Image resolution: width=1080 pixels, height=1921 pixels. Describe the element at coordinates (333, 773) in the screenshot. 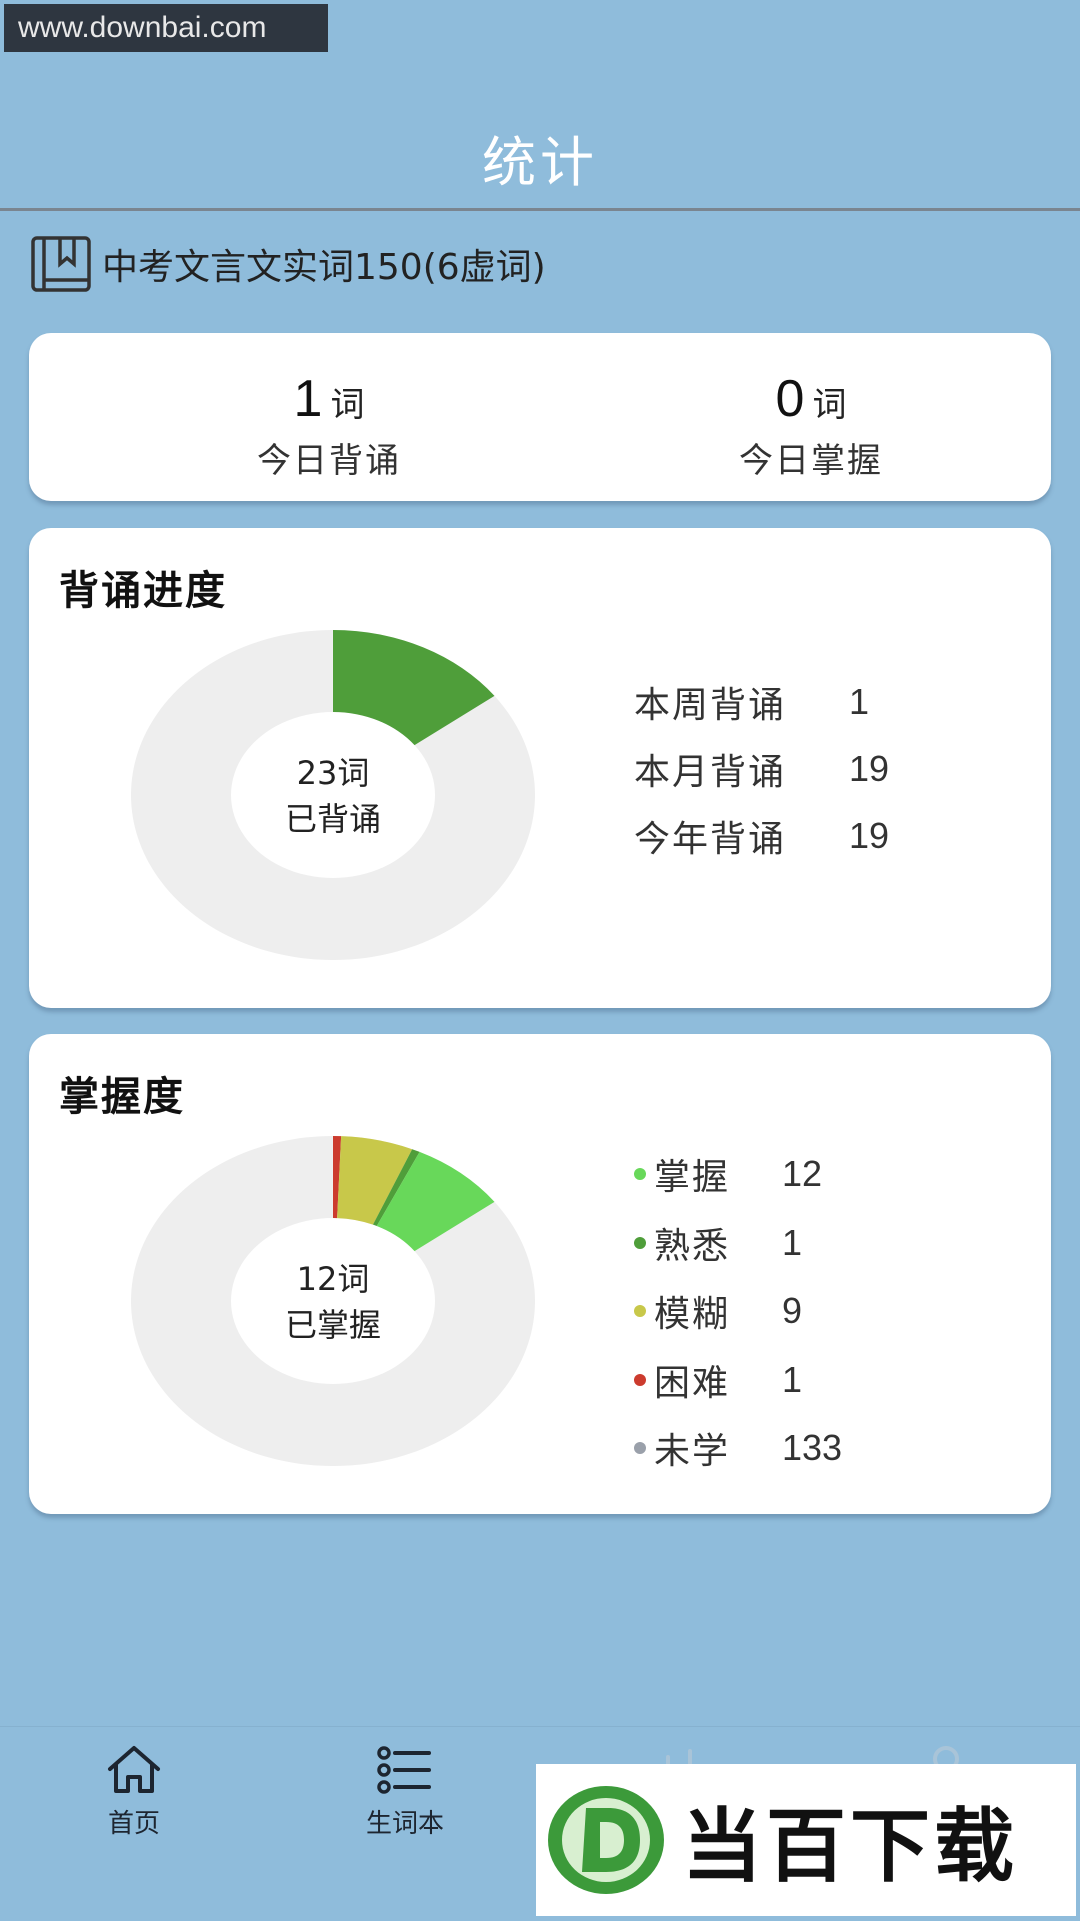

I see `recite-progress-count: 23词` at that location.